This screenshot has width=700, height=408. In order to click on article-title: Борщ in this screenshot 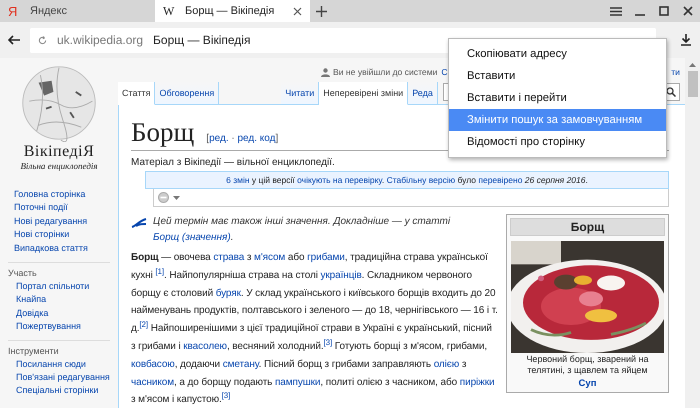, I will do `click(162, 132)`.